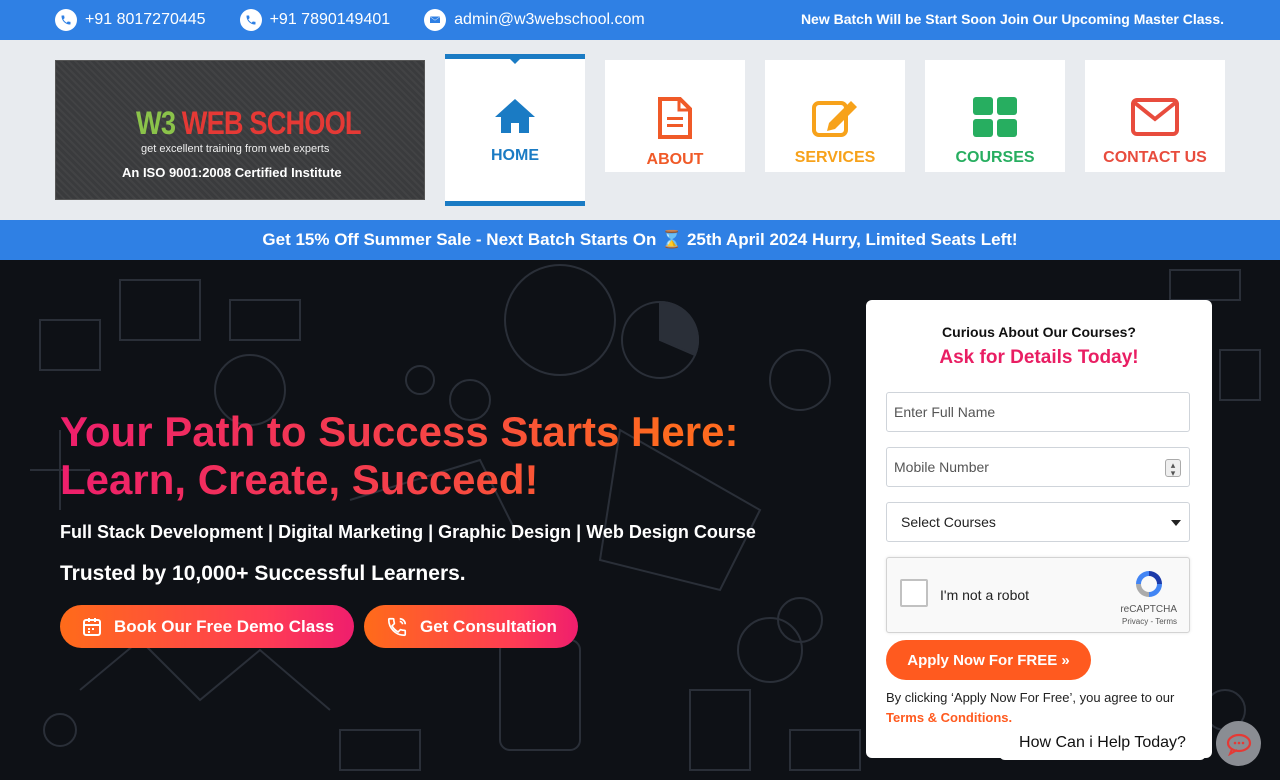 The width and height of the screenshot is (1280, 780). Describe the element at coordinates (515, 116) in the screenshot. I see `home-icon` at that location.